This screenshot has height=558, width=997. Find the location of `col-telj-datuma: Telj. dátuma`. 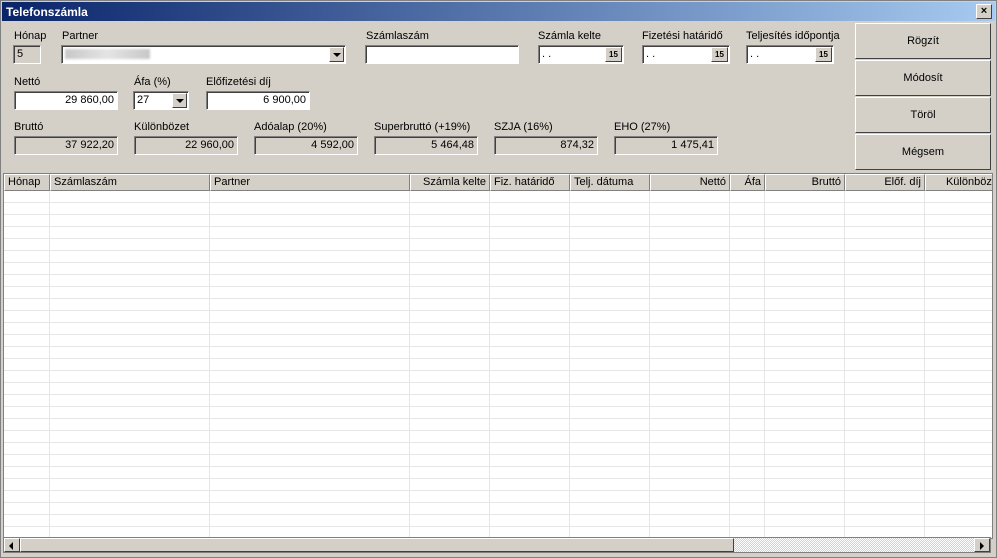

col-telj-datuma: Telj. dátuma is located at coordinates (610, 182).